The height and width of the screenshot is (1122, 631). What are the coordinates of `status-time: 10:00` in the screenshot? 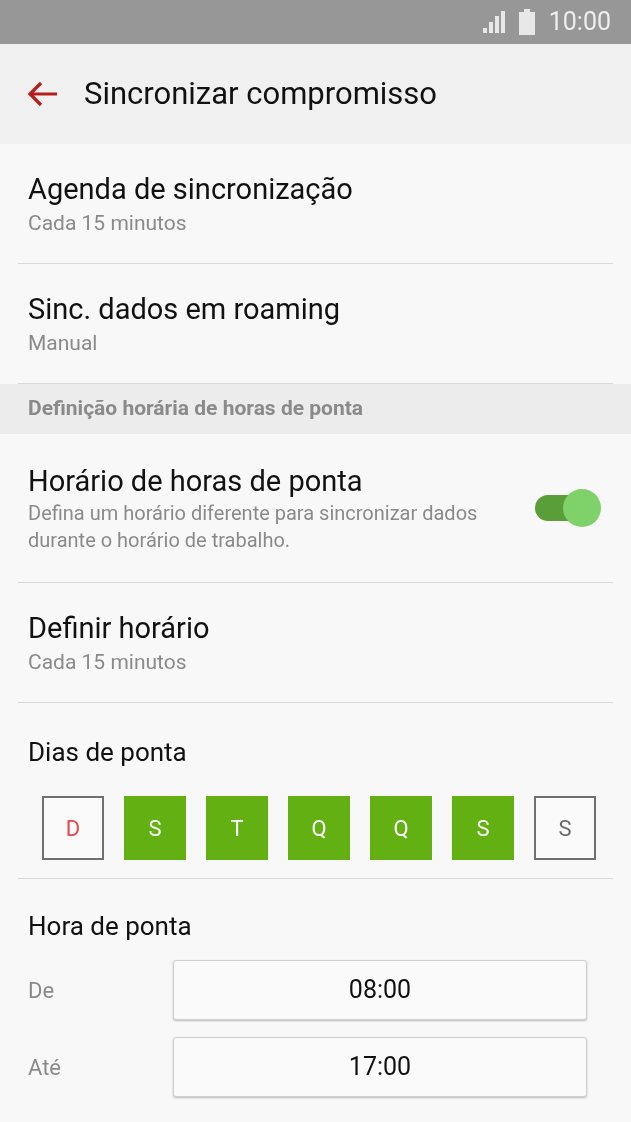 It's located at (579, 22).